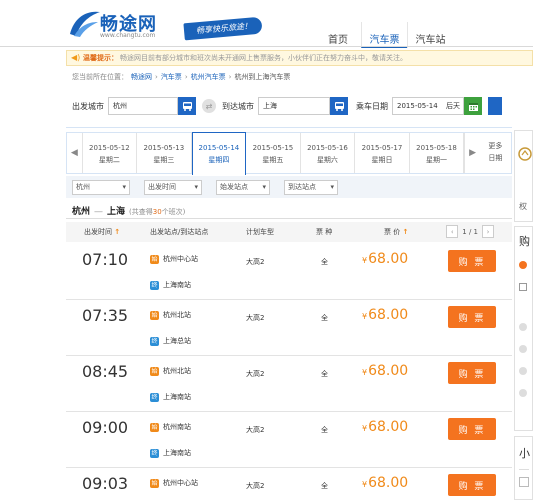 Image resolution: width=533 pixels, height=500 pixels. What do you see at coordinates (143, 106) in the screenshot?
I see `from-city-input: 杭州` at bounding box center [143, 106].